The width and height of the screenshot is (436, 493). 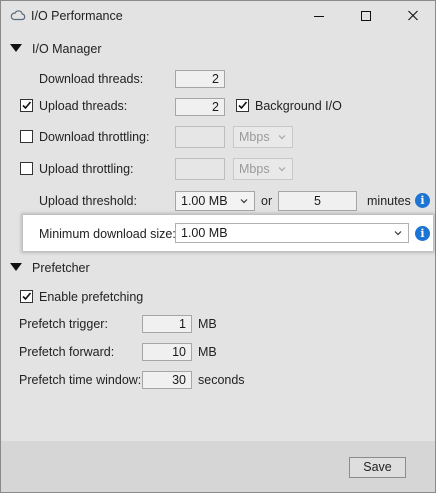 What do you see at coordinates (207, 352) in the screenshot?
I see `prefetch-forward-unit: MB` at bounding box center [207, 352].